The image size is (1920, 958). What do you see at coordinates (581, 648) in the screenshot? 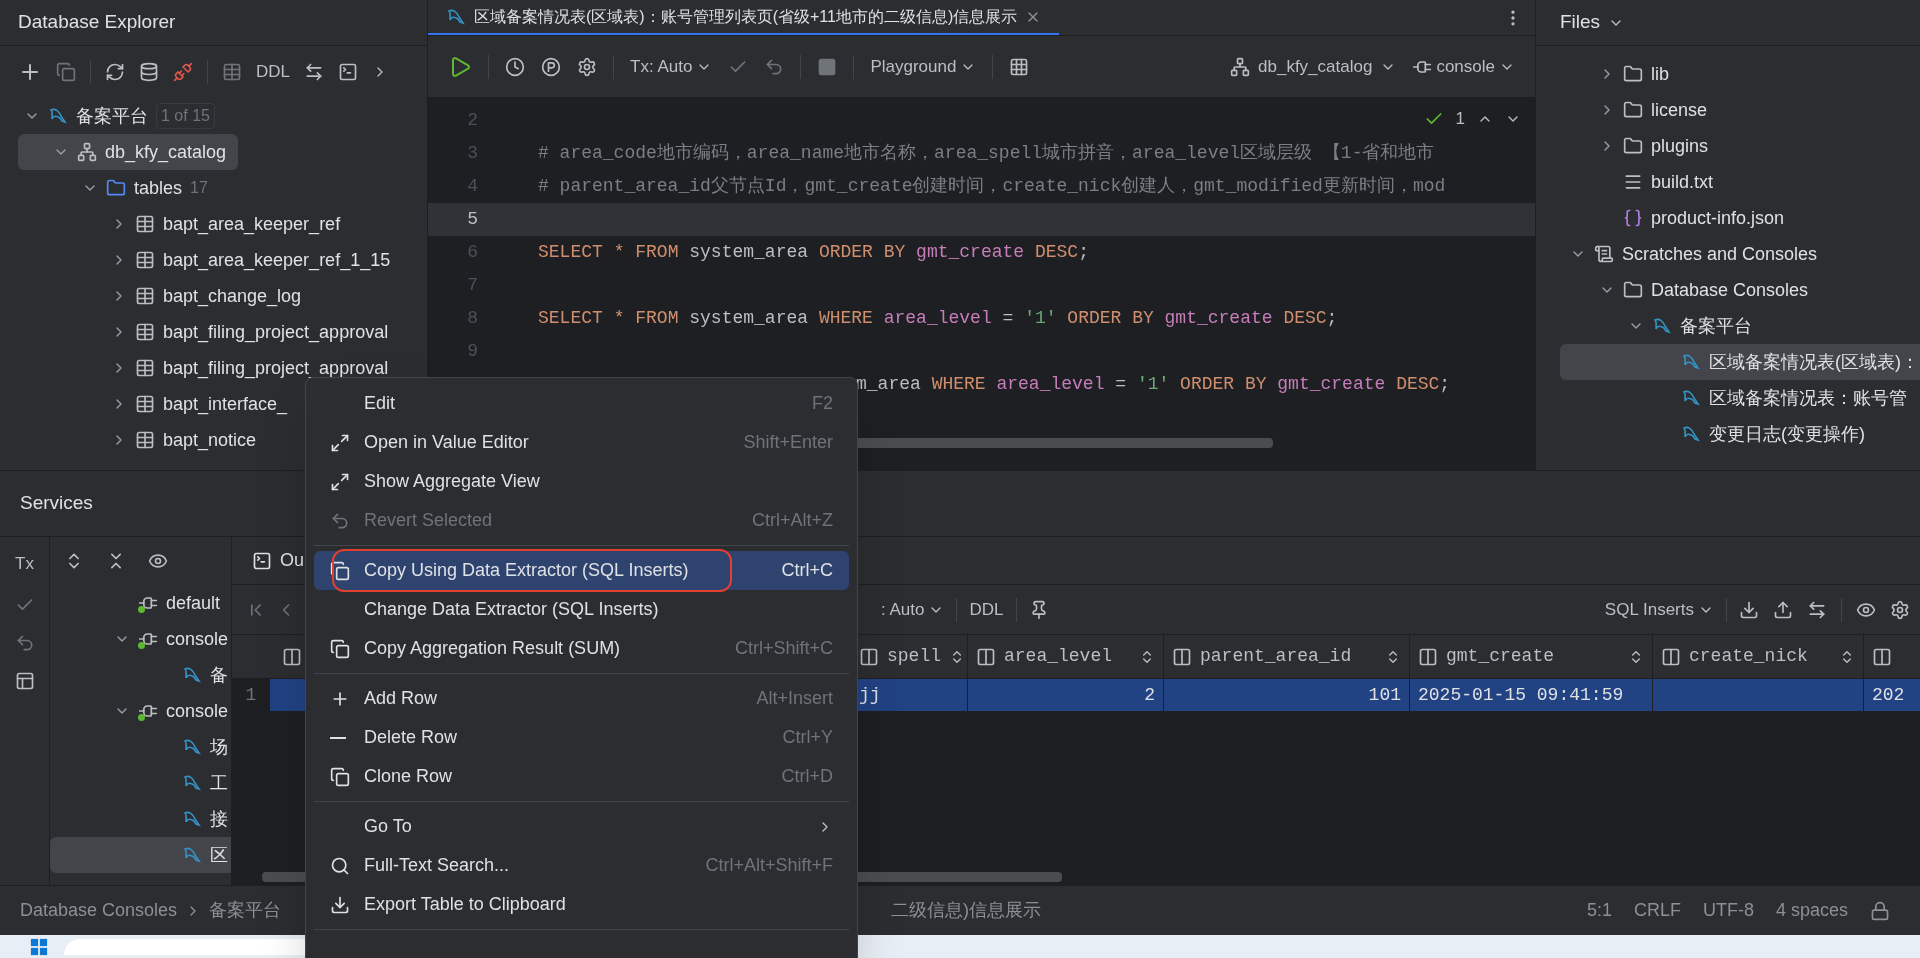
I see `menu-item: Copy Aggregation Result (SUM) Ctrl+Shift+C` at bounding box center [581, 648].